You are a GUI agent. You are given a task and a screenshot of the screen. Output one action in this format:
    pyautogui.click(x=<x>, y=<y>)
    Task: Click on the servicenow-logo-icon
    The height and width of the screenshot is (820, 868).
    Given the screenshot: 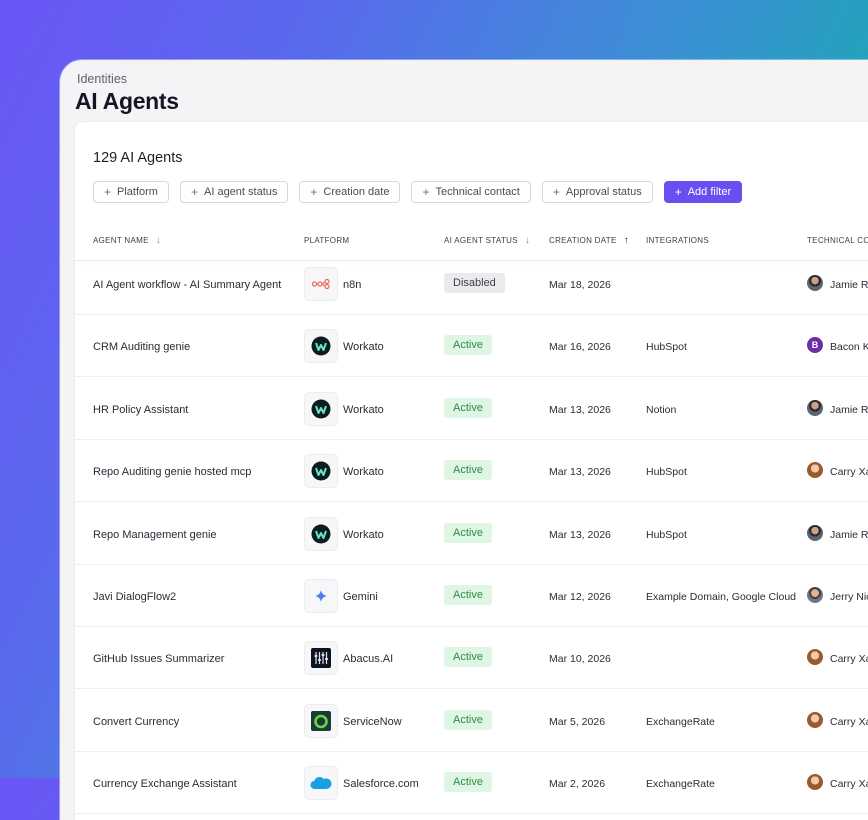 What is the action you would take?
    pyautogui.click(x=321, y=720)
    